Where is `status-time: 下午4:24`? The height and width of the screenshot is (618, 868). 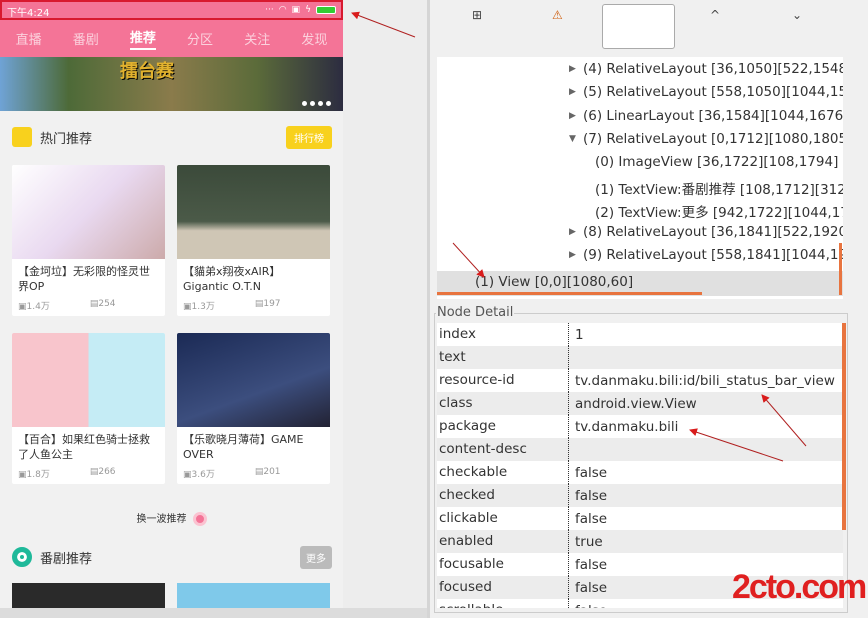 status-time: 下午4:24 is located at coordinates (28, 13).